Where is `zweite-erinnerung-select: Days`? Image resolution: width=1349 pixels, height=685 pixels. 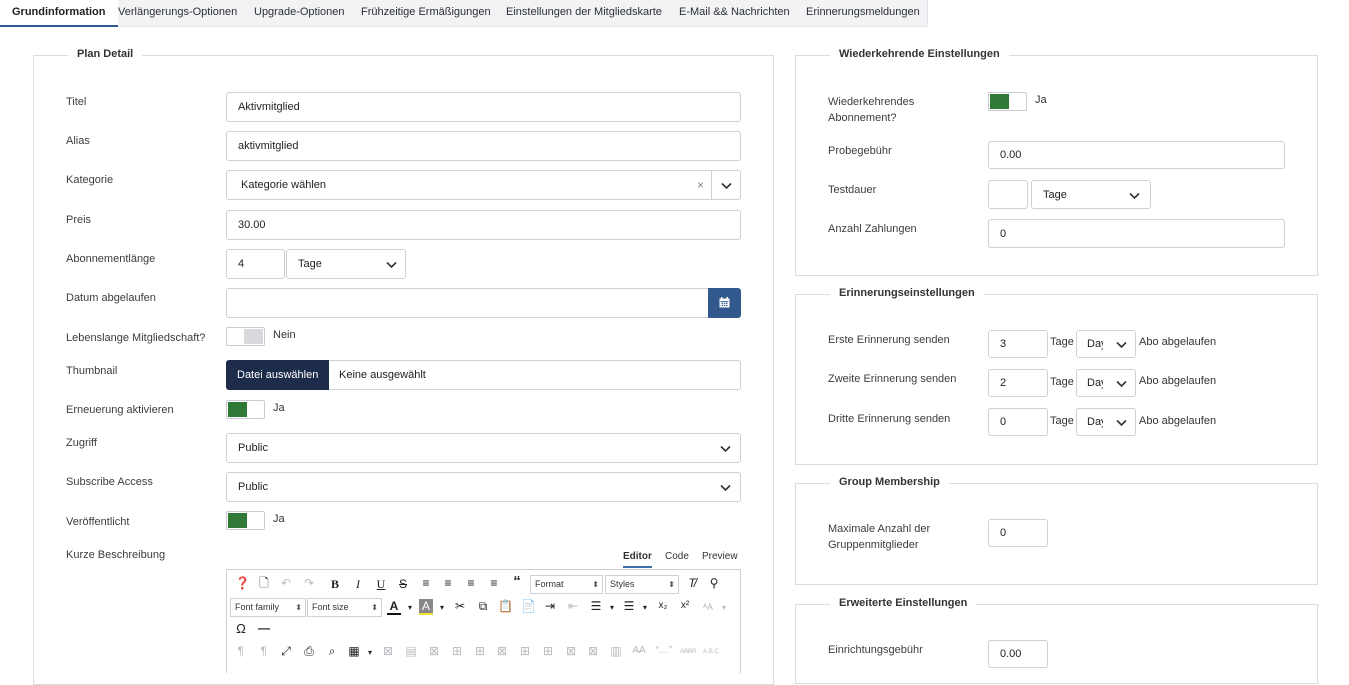 zweite-erinnerung-select: Days is located at coordinates (1106, 383).